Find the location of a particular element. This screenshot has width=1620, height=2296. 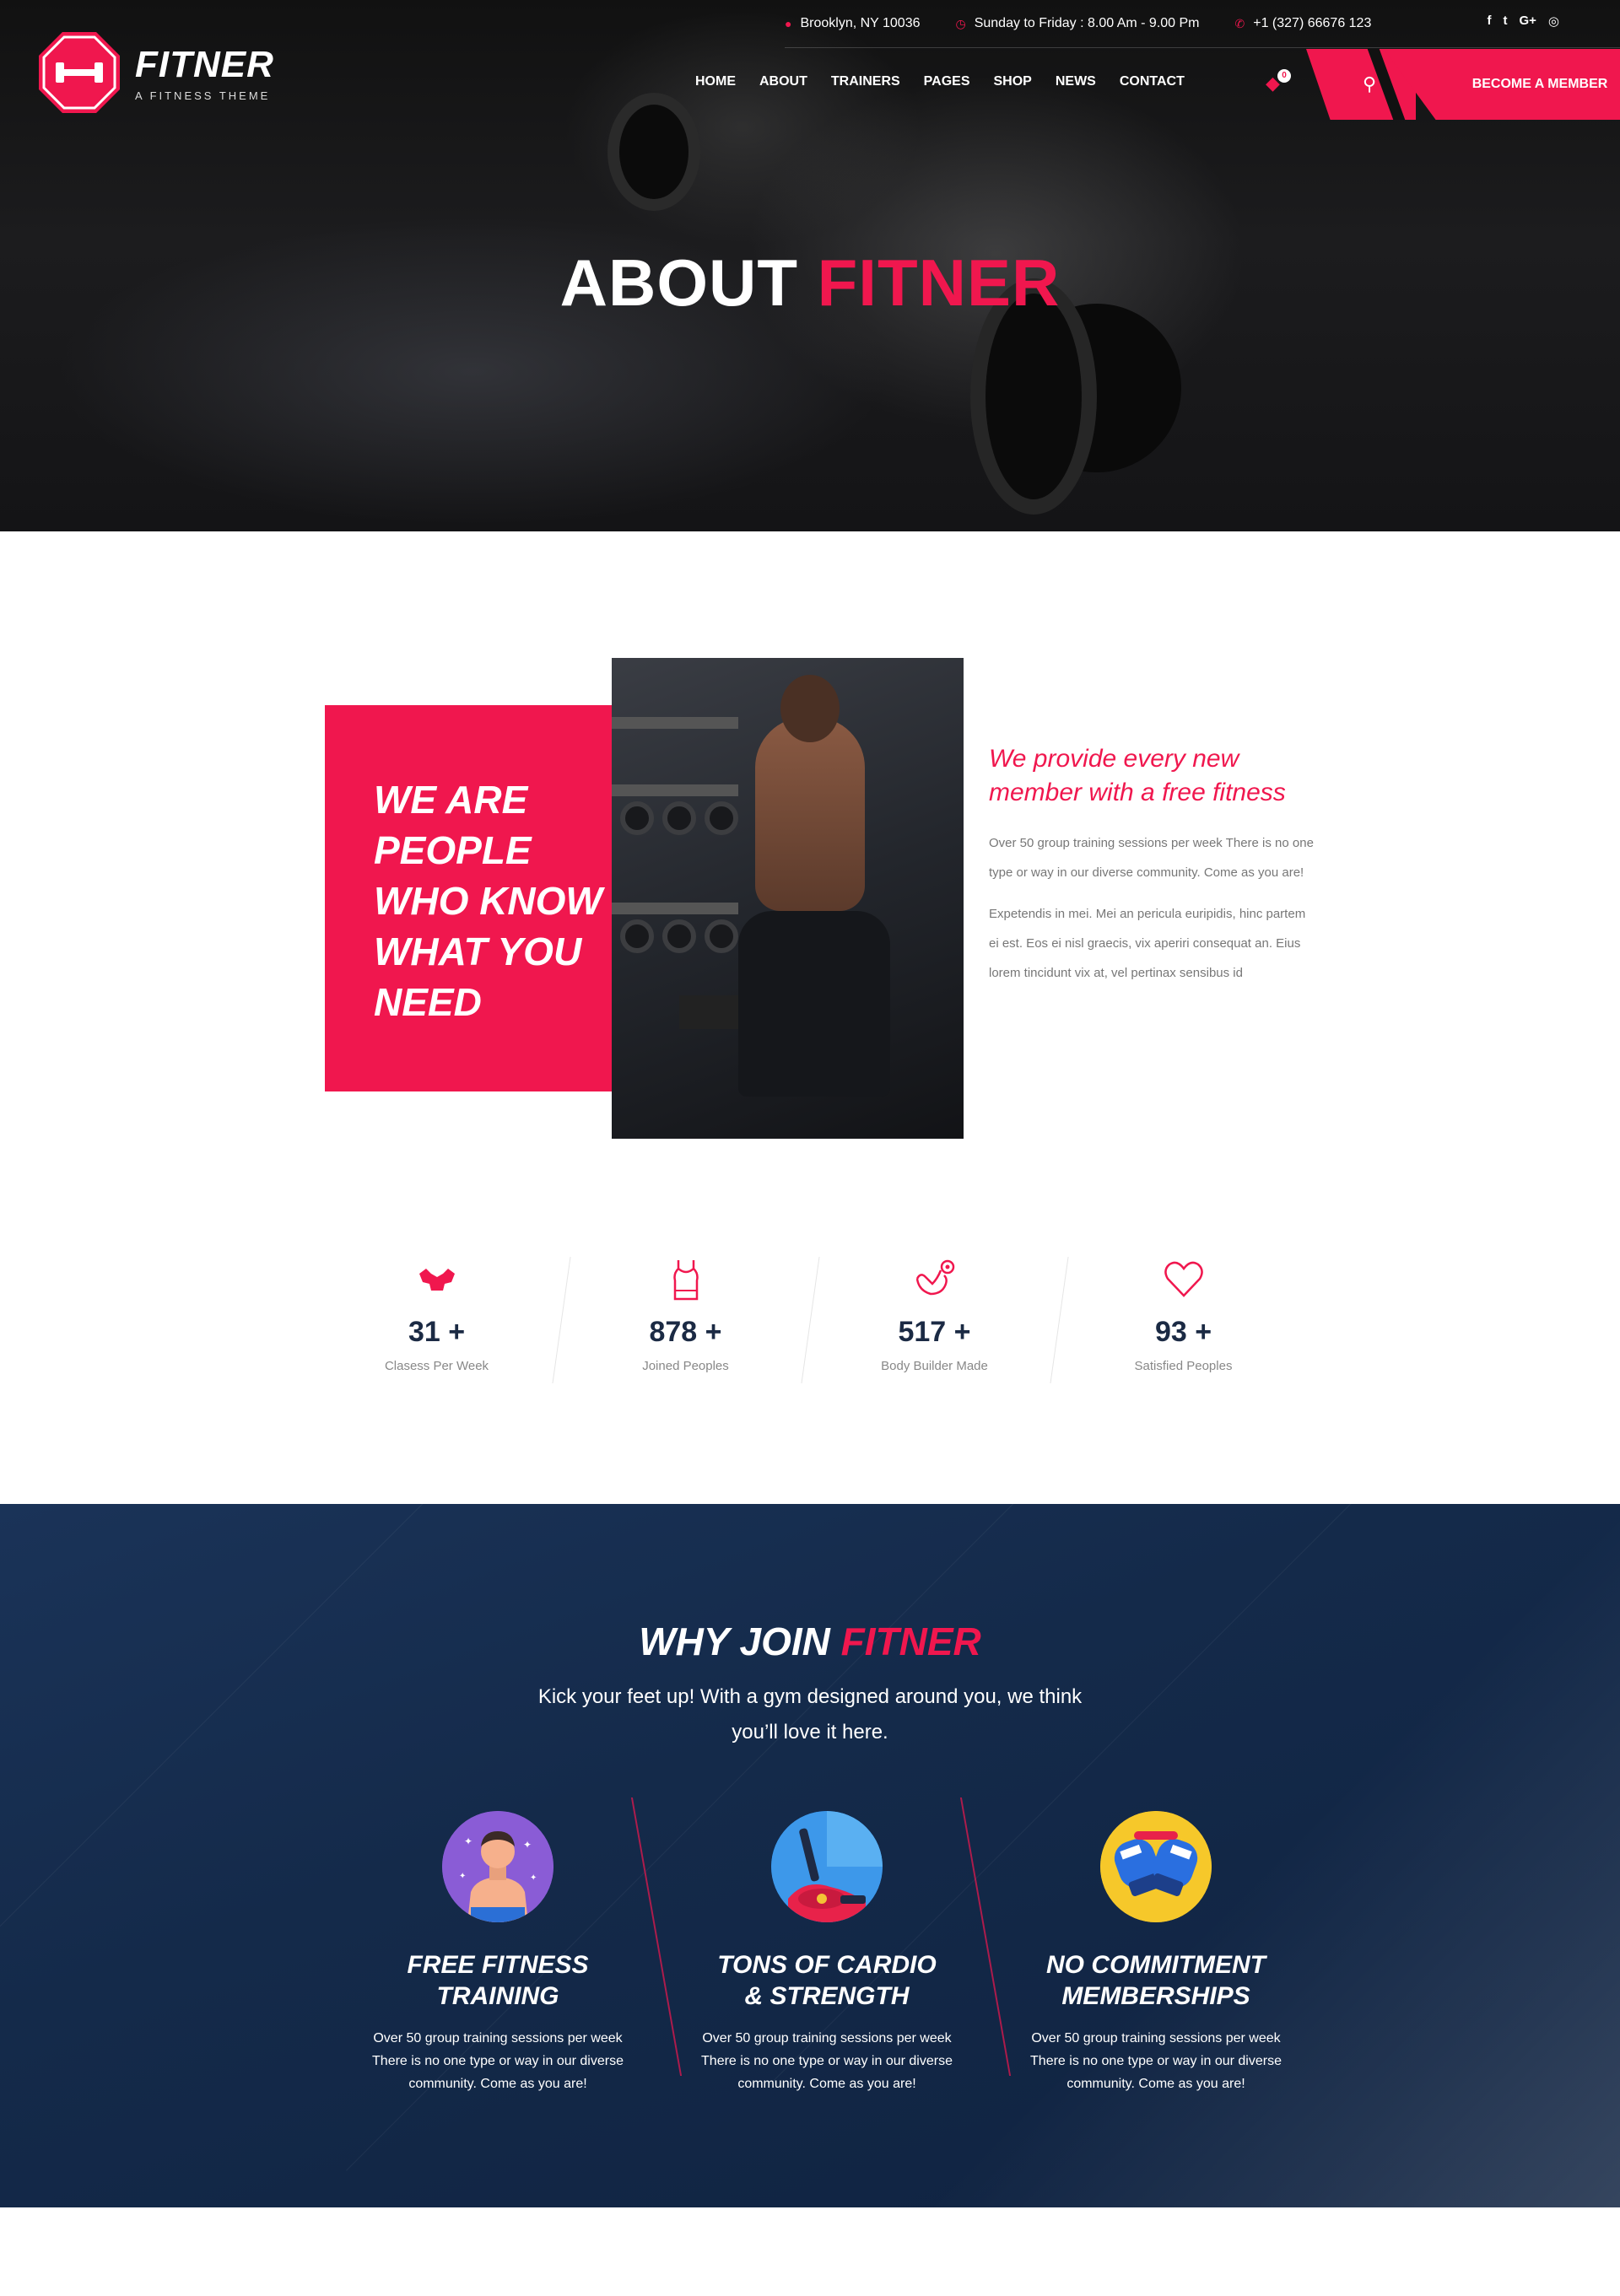

address-item: ● Brooklyn, NY 10036 is located at coordinates (852, 23).